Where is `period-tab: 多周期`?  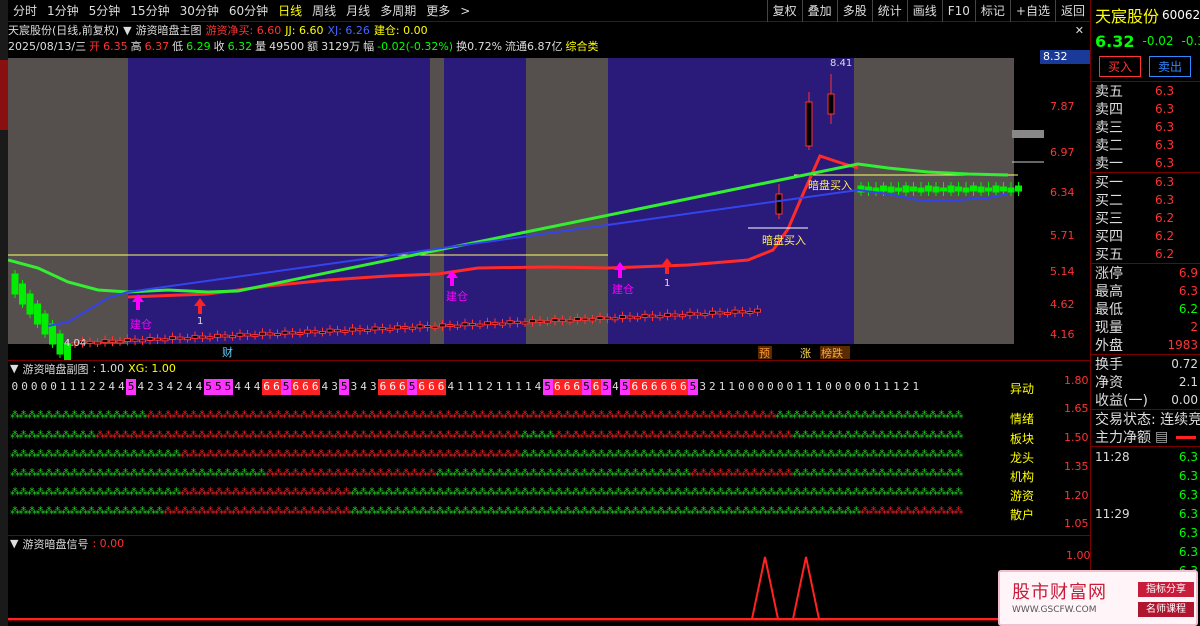
period-tab: 多周期 is located at coordinates (398, 10).